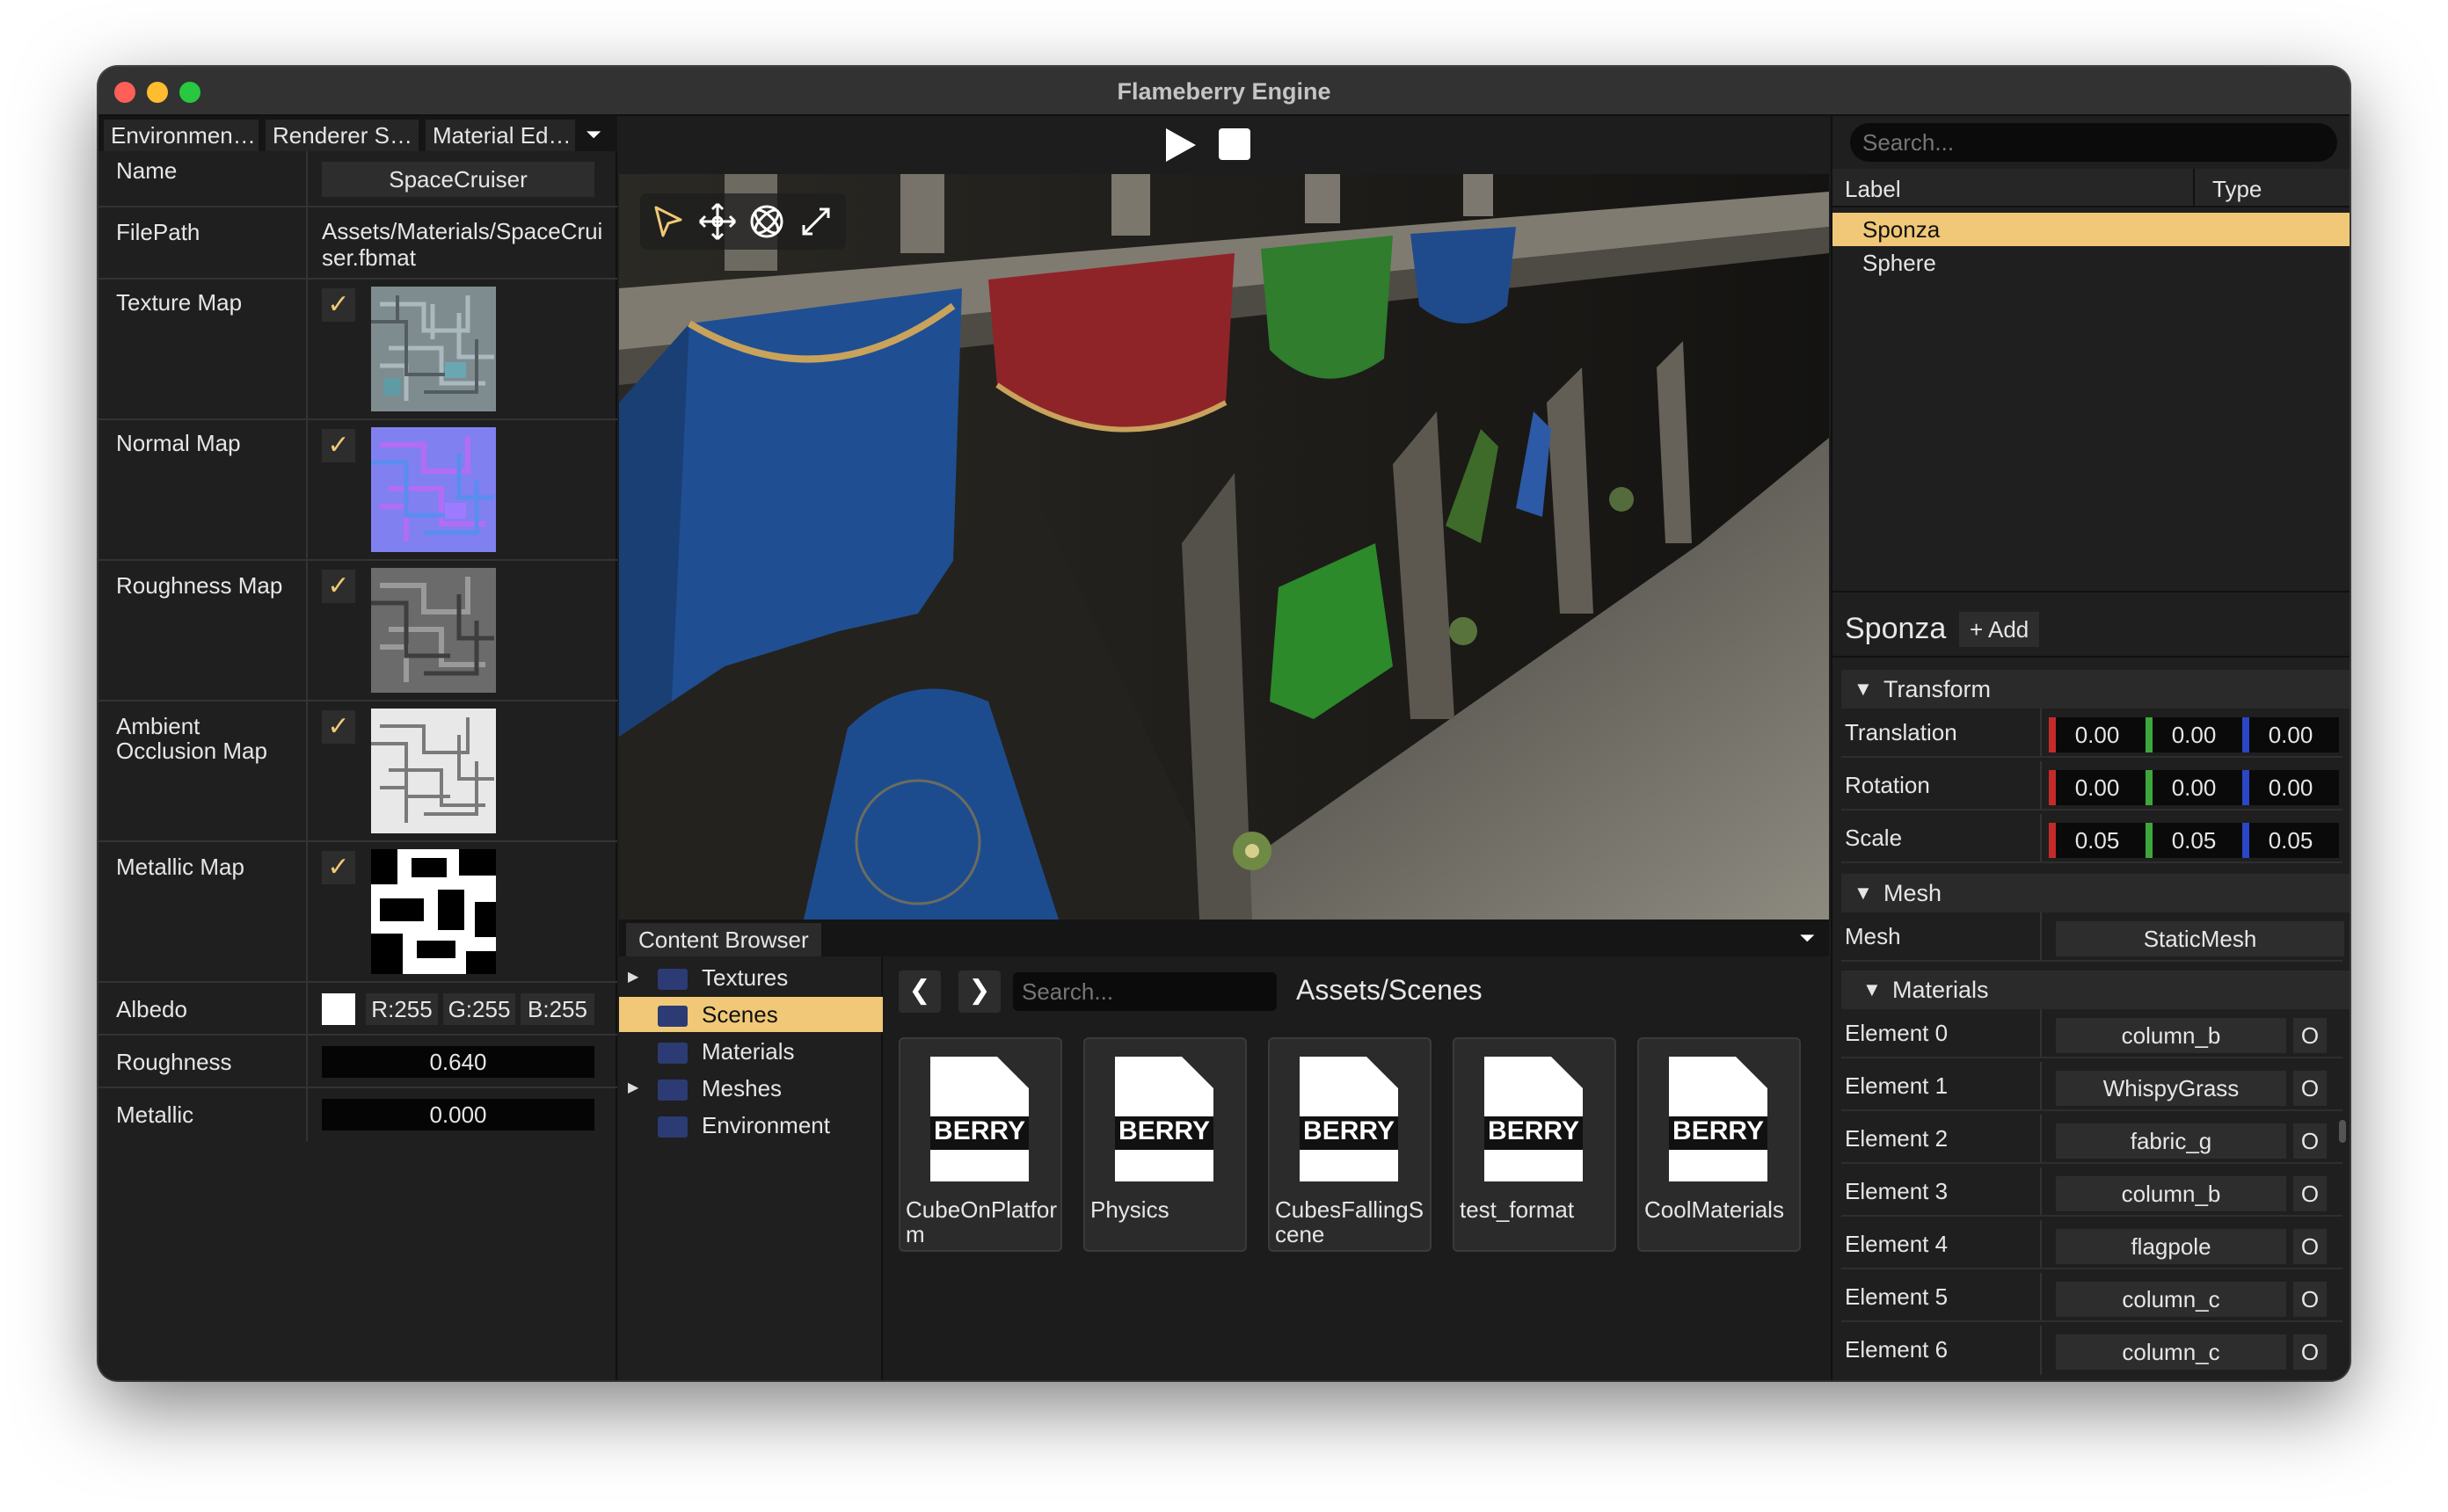 This screenshot has height=1512, width=2448. Describe the element at coordinates (2171, 1141) in the screenshot. I see `material-slot: fabric_g` at that location.